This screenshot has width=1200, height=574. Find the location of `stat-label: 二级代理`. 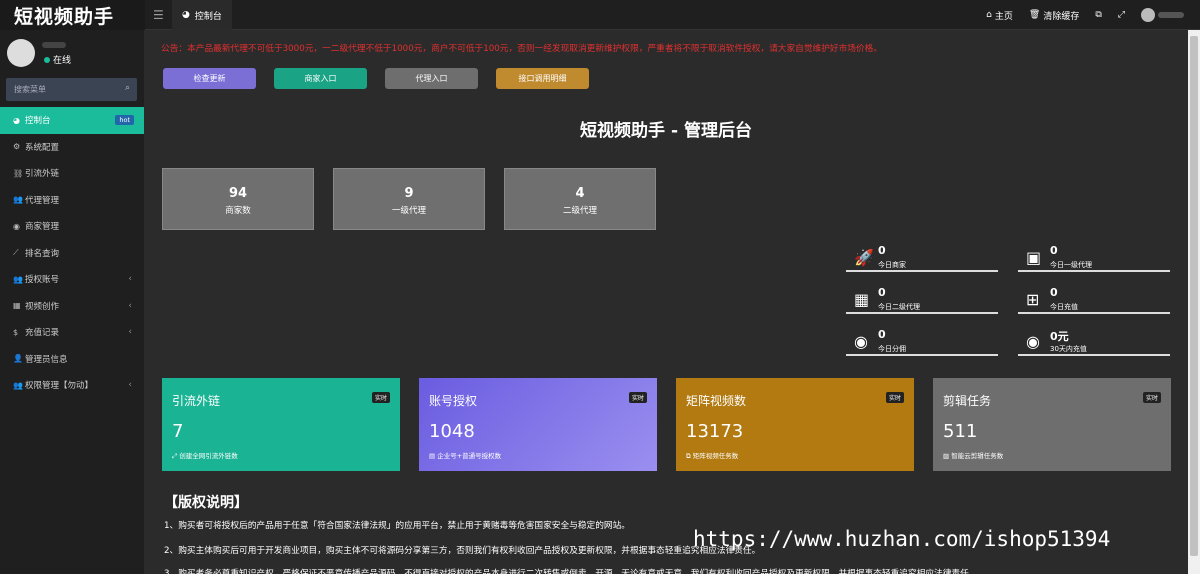

stat-label: 二级代理 is located at coordinates (579, 211).